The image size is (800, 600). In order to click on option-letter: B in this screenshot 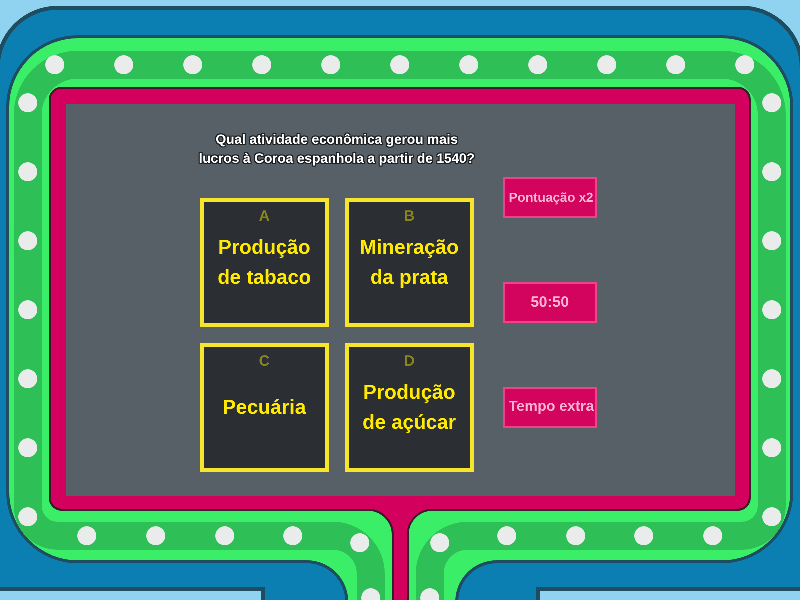, I will do `click(409, 217)`.